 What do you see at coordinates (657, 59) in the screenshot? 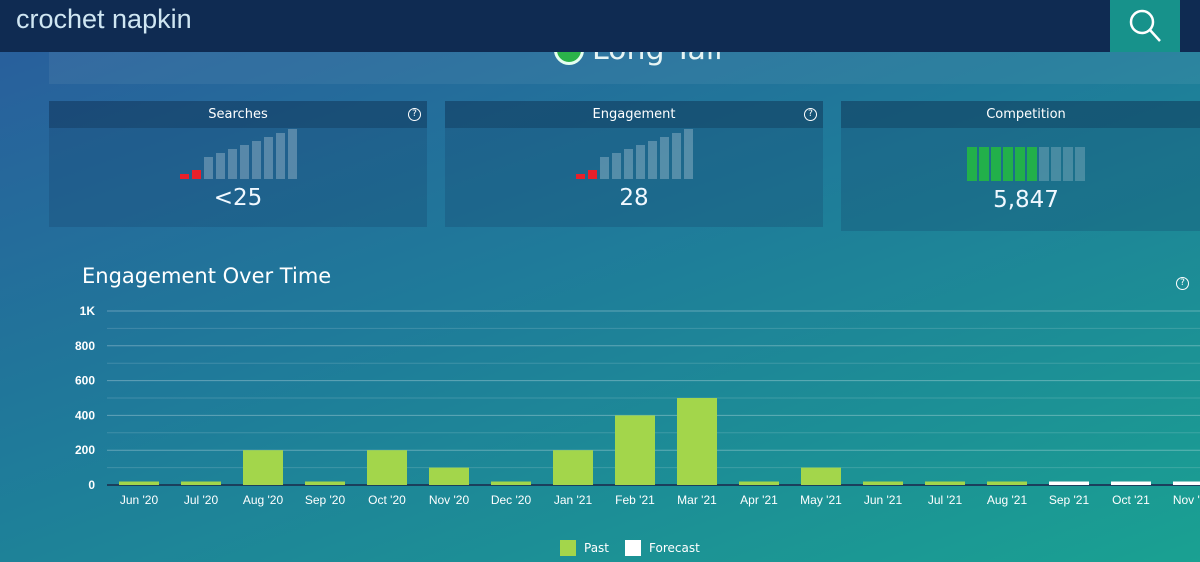
I see `long-tail-label: Long Tail` at bounding box center [657, 59].